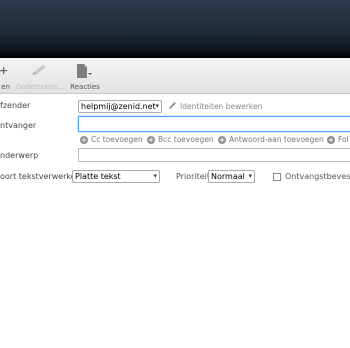 This screenshot has height=348, width=350. I want to click on plus-icon: +, so click(4, 70).